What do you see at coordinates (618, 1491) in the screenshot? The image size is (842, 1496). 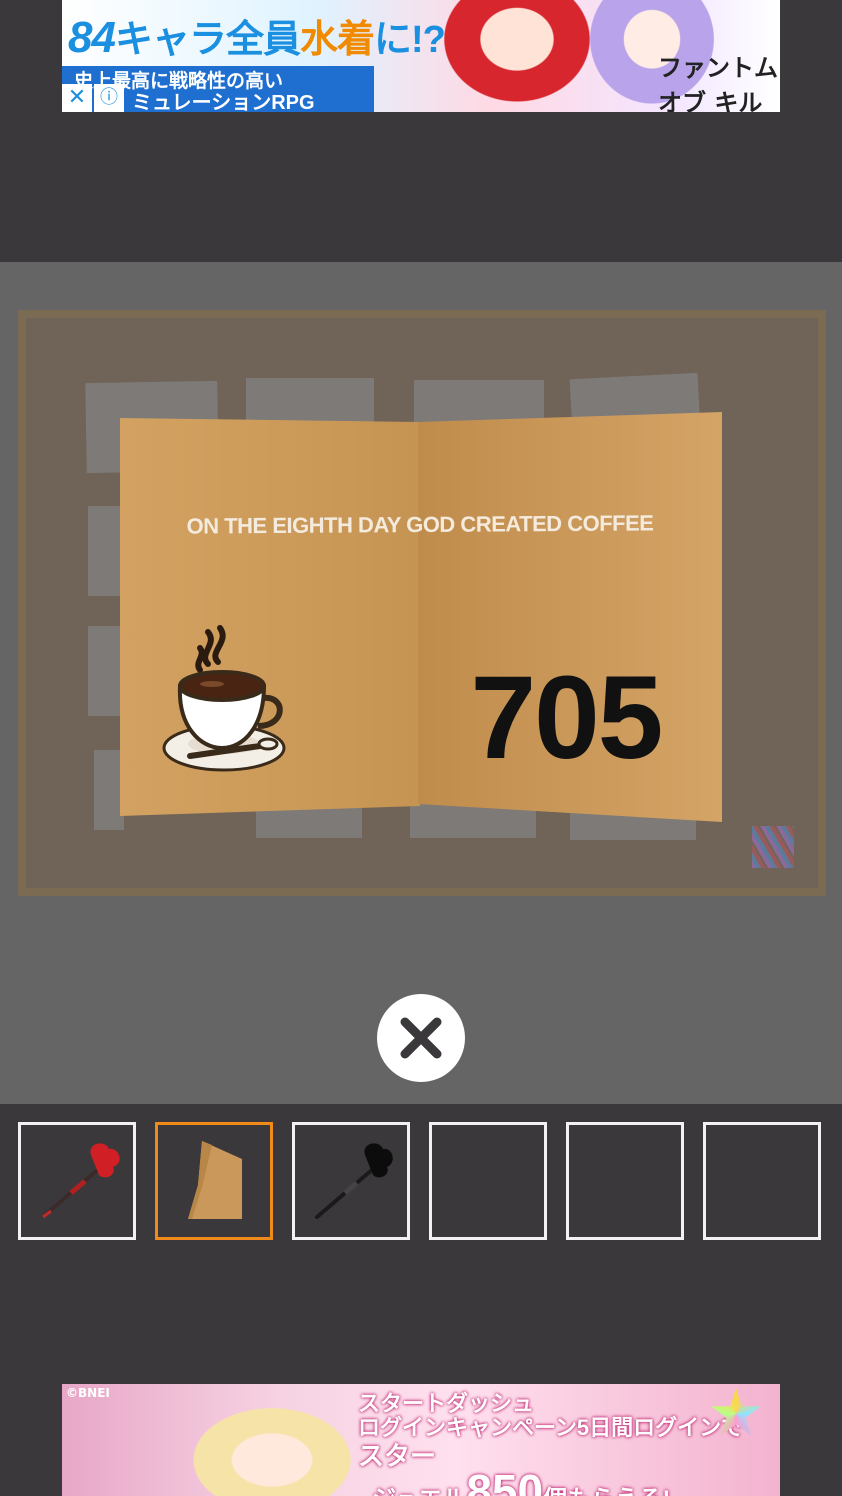 I see `ad-line-4-suffix: もらえる!` at bounding box center [618, 1491].